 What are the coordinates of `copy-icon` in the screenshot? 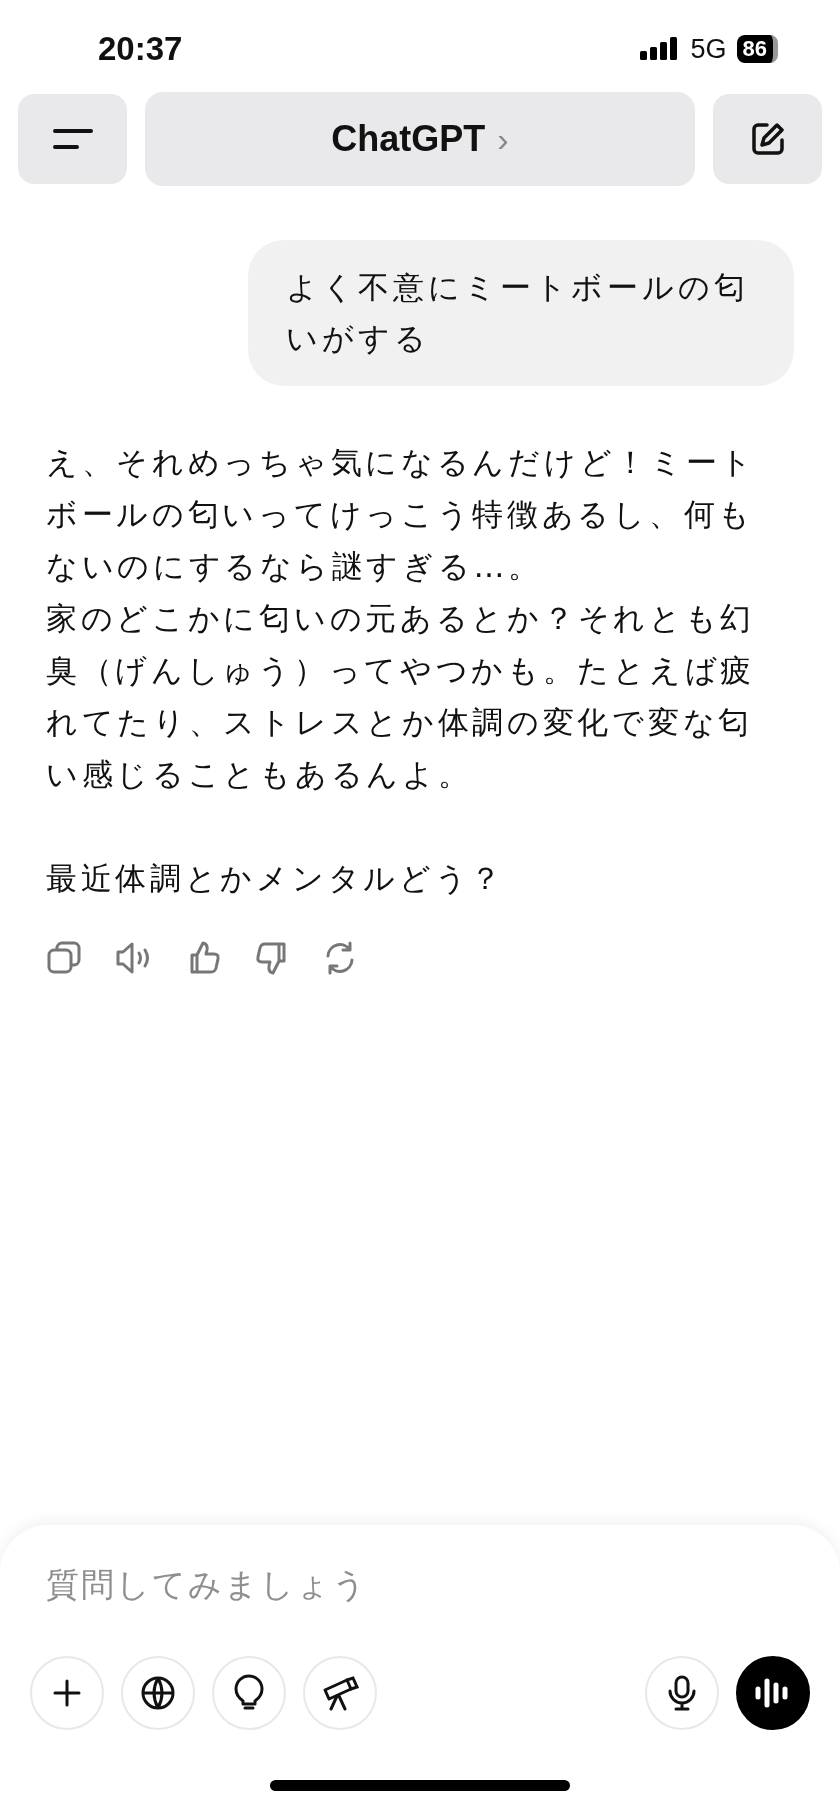 It's located at (64, 958).